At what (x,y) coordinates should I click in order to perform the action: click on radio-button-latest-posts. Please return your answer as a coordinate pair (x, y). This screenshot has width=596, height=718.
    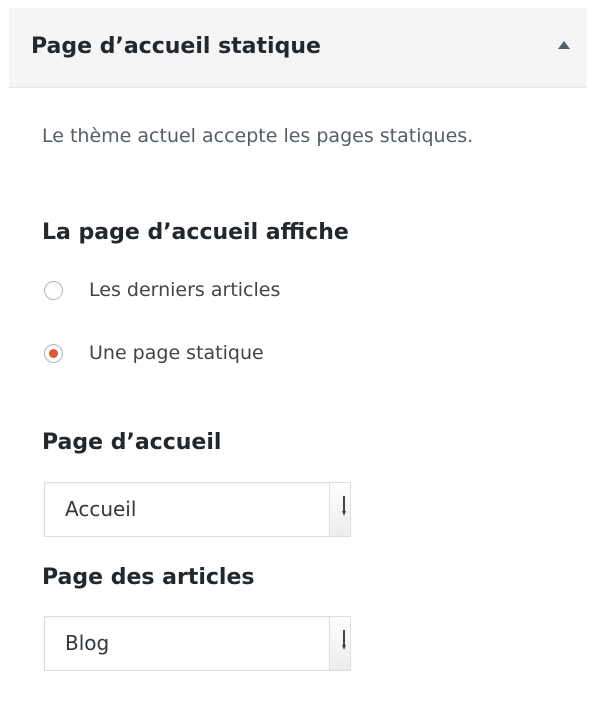
    Looking at the image, I should click on (53, 290).